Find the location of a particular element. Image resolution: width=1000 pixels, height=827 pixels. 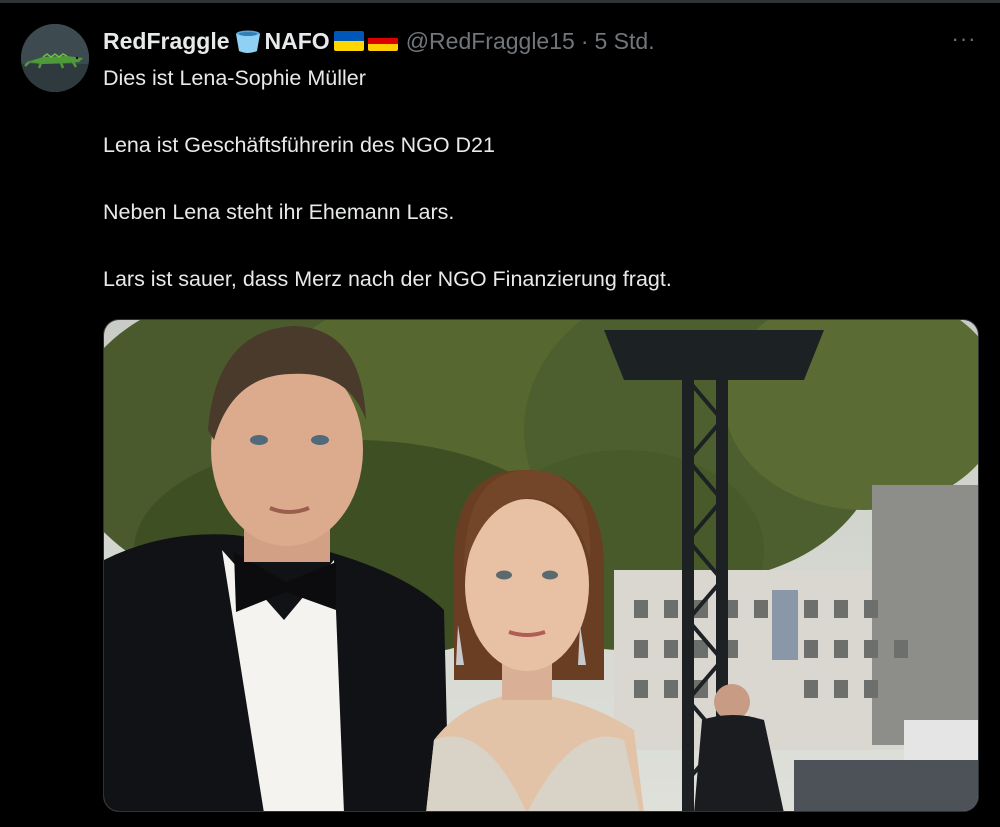

flag-germany-icon is located at coordinates (382, 41).